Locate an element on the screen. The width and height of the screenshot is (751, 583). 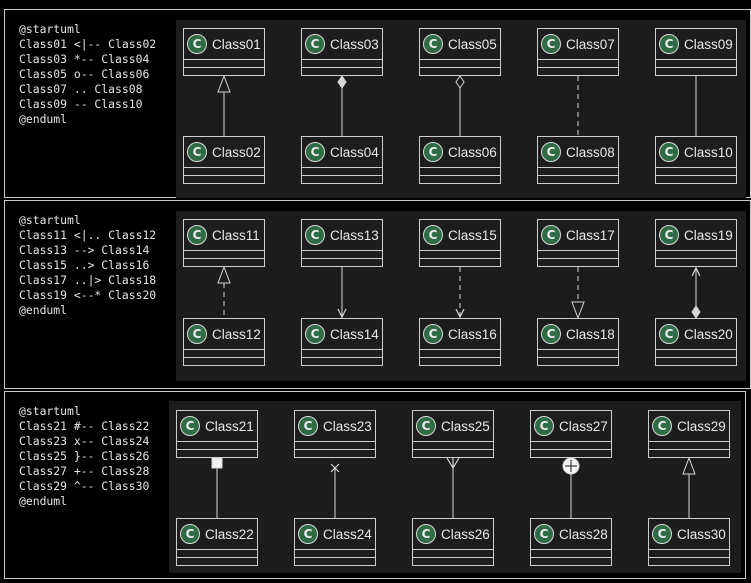
class-header: C Class21 is located at coordinates (217, 426).